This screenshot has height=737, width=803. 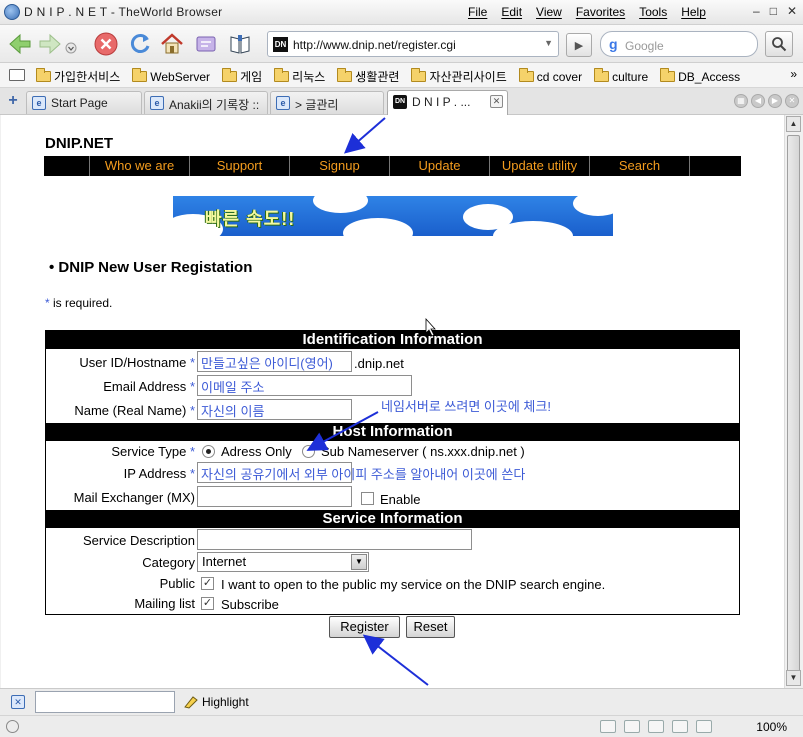 What do you see at coordinates (207, 603) in the screenshot?
I see `mailing-checkbox: ✓` at bounding box center [207, 603].